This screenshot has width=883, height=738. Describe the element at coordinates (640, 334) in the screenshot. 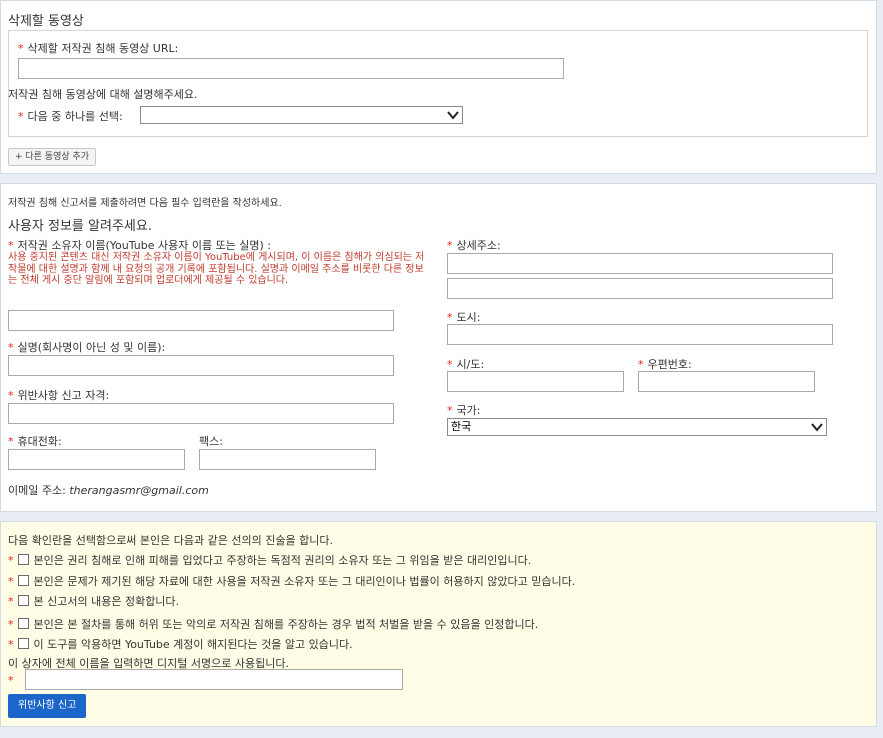

I see `city-input` at that location.